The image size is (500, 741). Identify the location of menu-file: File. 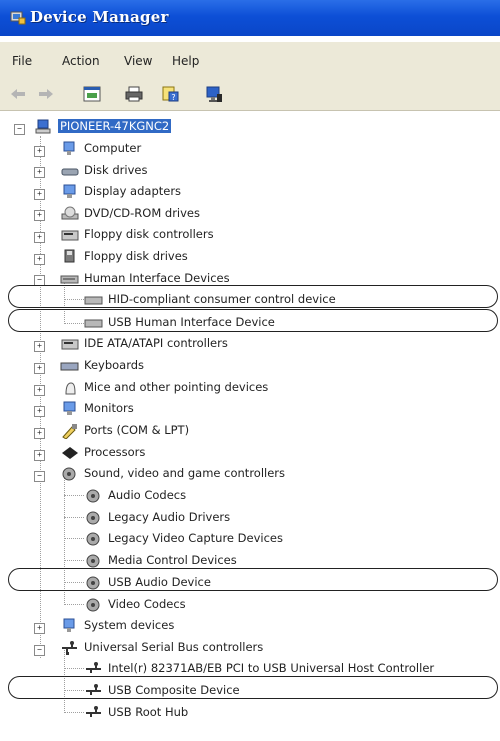
(22, 61).